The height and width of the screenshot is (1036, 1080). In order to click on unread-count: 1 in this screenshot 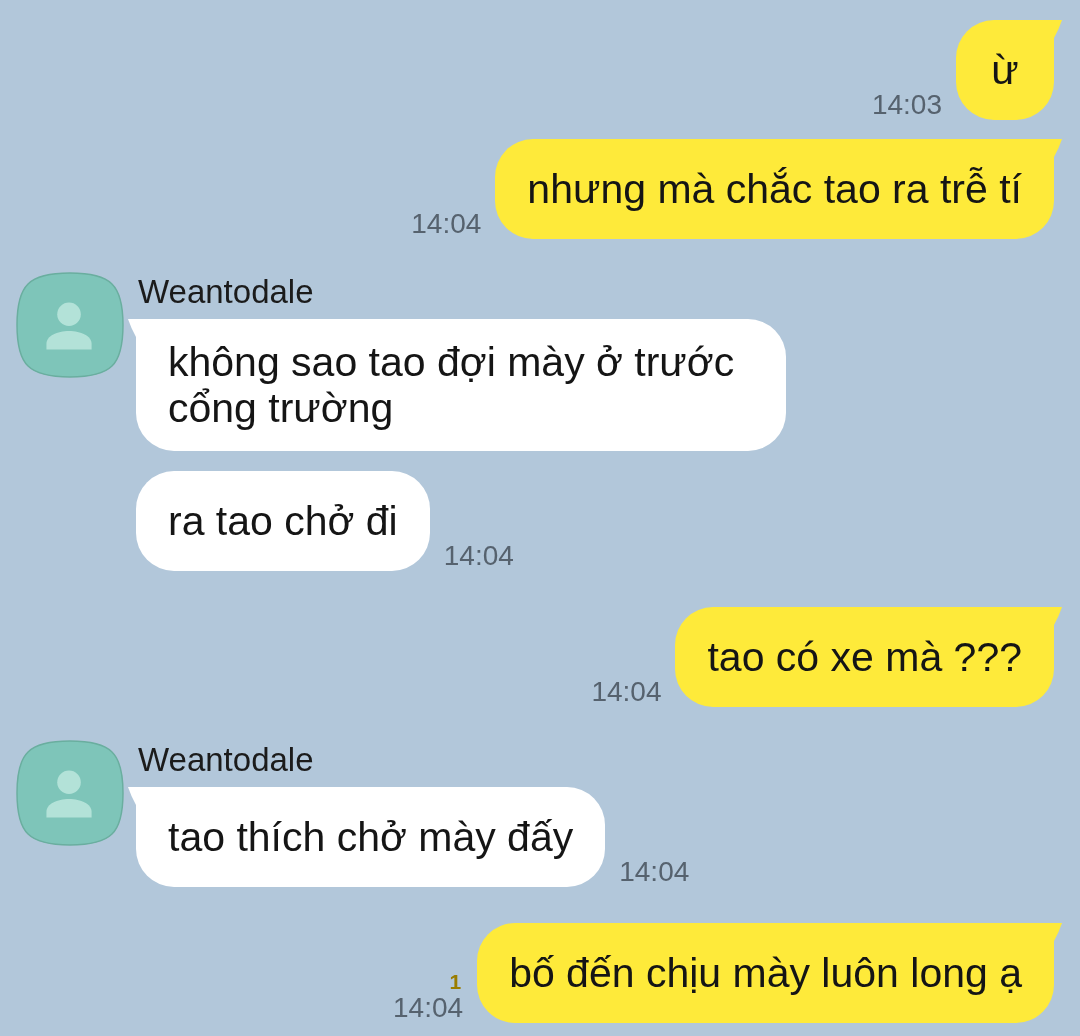, I will do `click(455, 981)`.